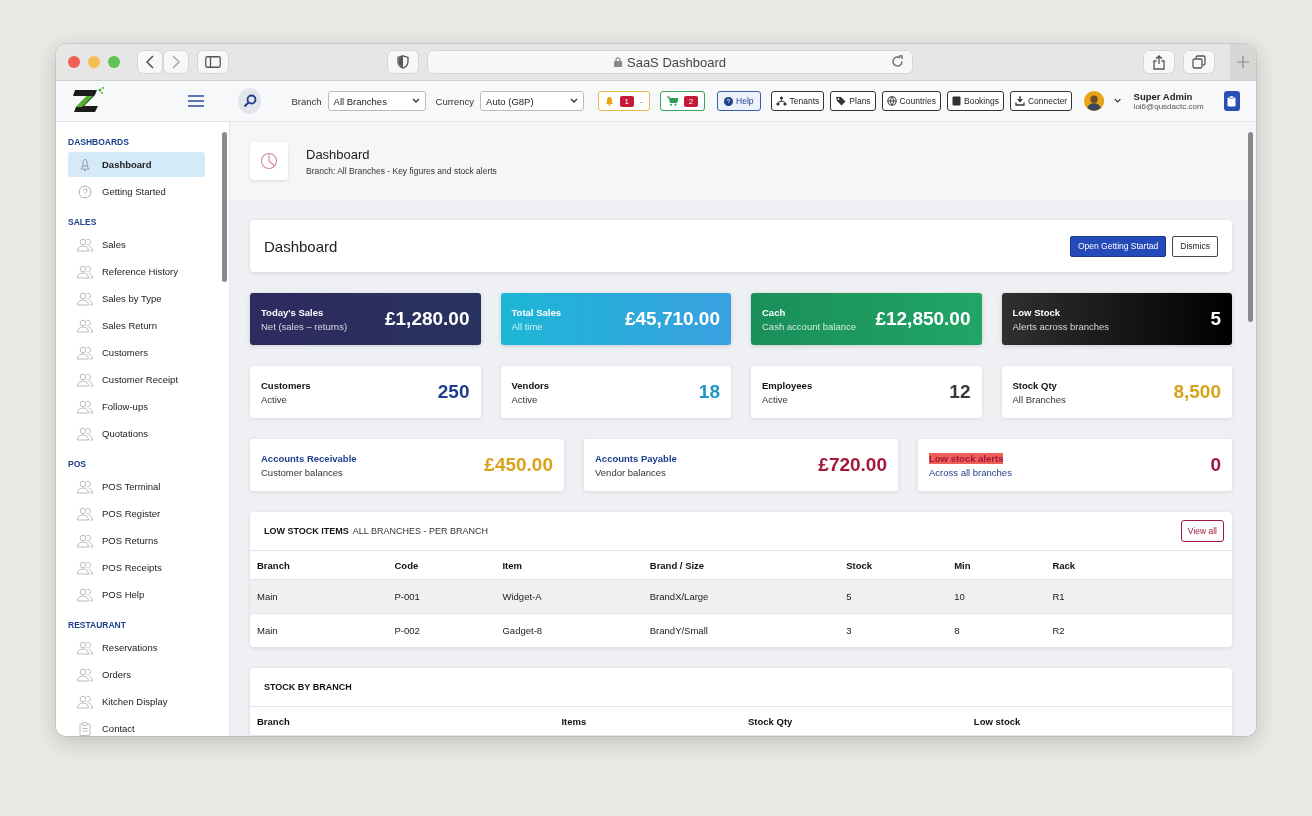 Image resolution: width=1312 pixels, height=816 pixels. What do you see at coordinates (911, 101) in the screenshot?
I see `nav-button: Countries` at bounding box center [911, 101].